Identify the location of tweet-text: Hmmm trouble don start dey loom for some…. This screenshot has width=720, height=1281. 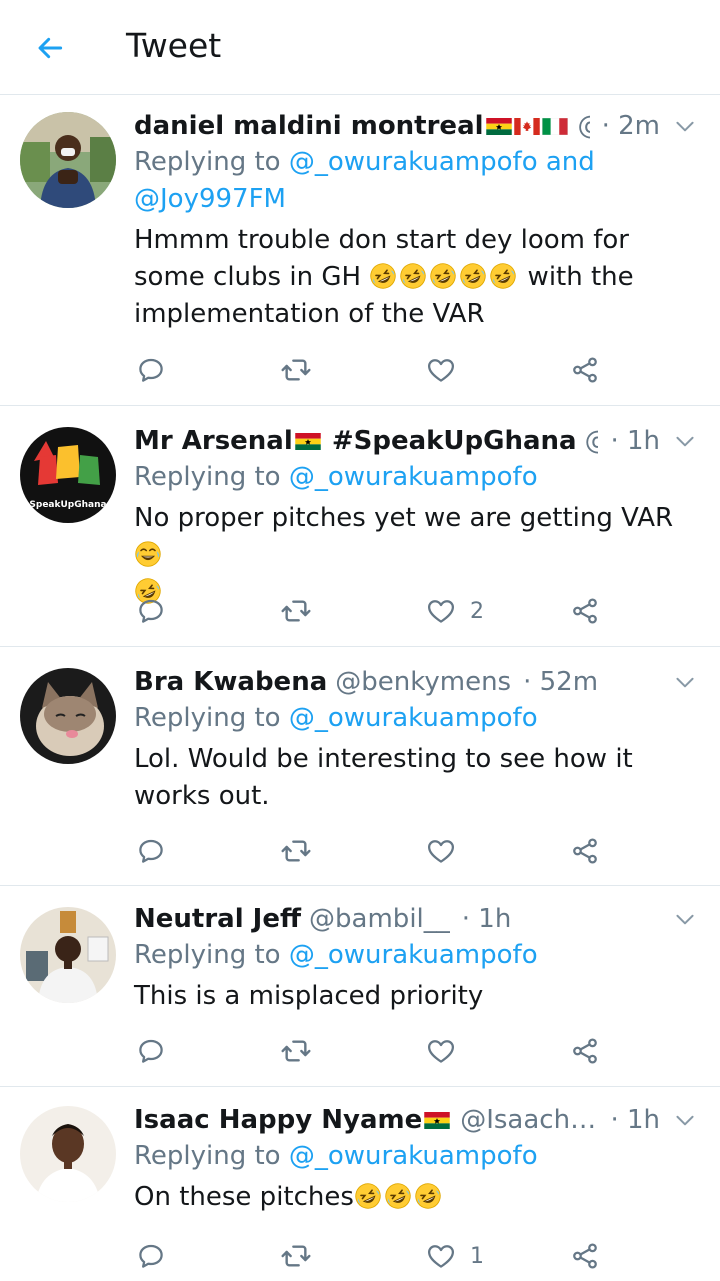
(417, 277).